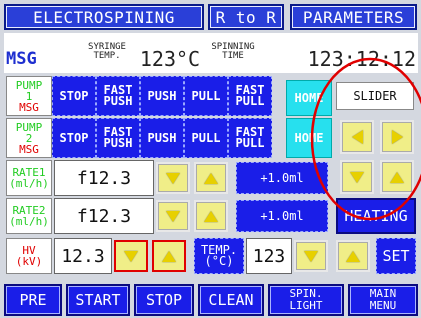 This screenshot has width=421, height=318. What do you see at coordinates (98, 300) in the screenshot?
I see `start-button: START` at bounding box center [98, 300].